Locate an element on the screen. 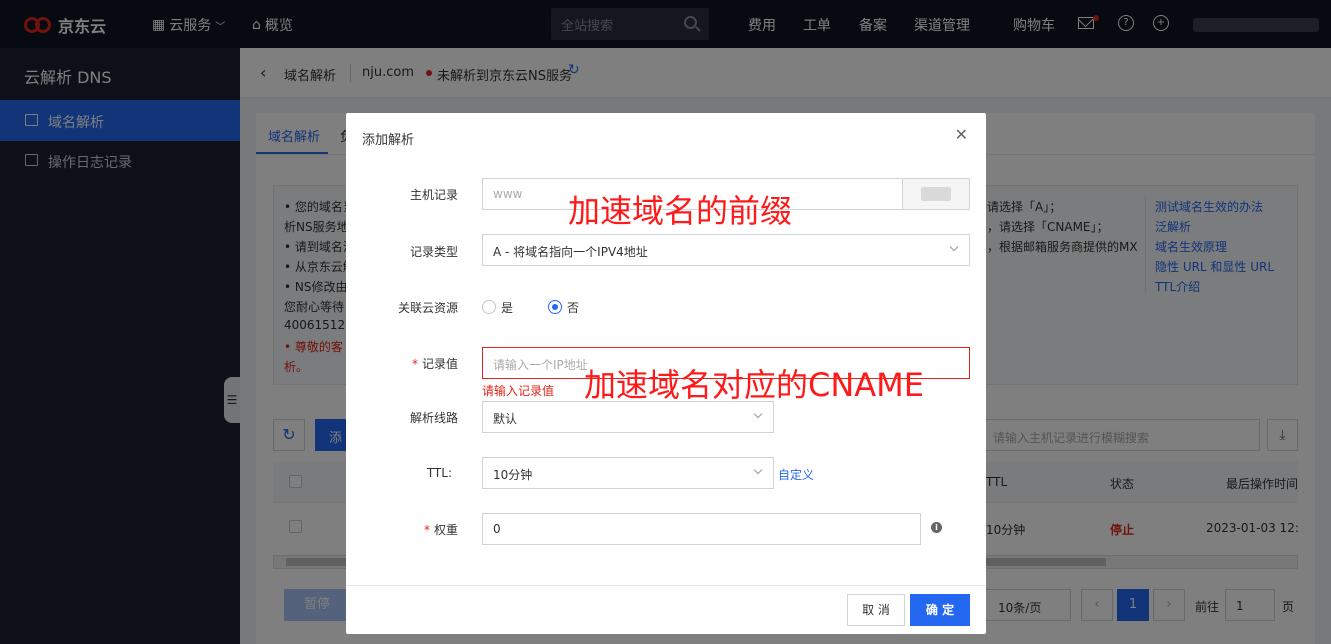 The width and height of the screenshot is (1331, 644). host-record-label: 主机记录 is located at coordinates (433, 195).